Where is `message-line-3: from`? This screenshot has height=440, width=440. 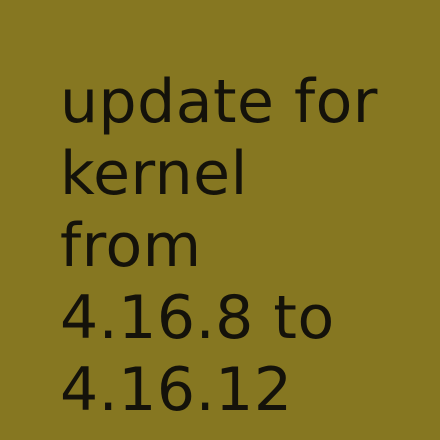
message-line-3: from is located at coordinates (131, 246).